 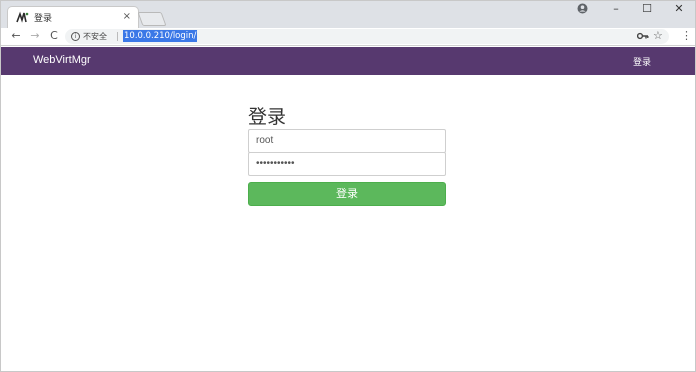 I want to click on brand-logo-text: WebVirtMgr, so click(x=62, y=60).